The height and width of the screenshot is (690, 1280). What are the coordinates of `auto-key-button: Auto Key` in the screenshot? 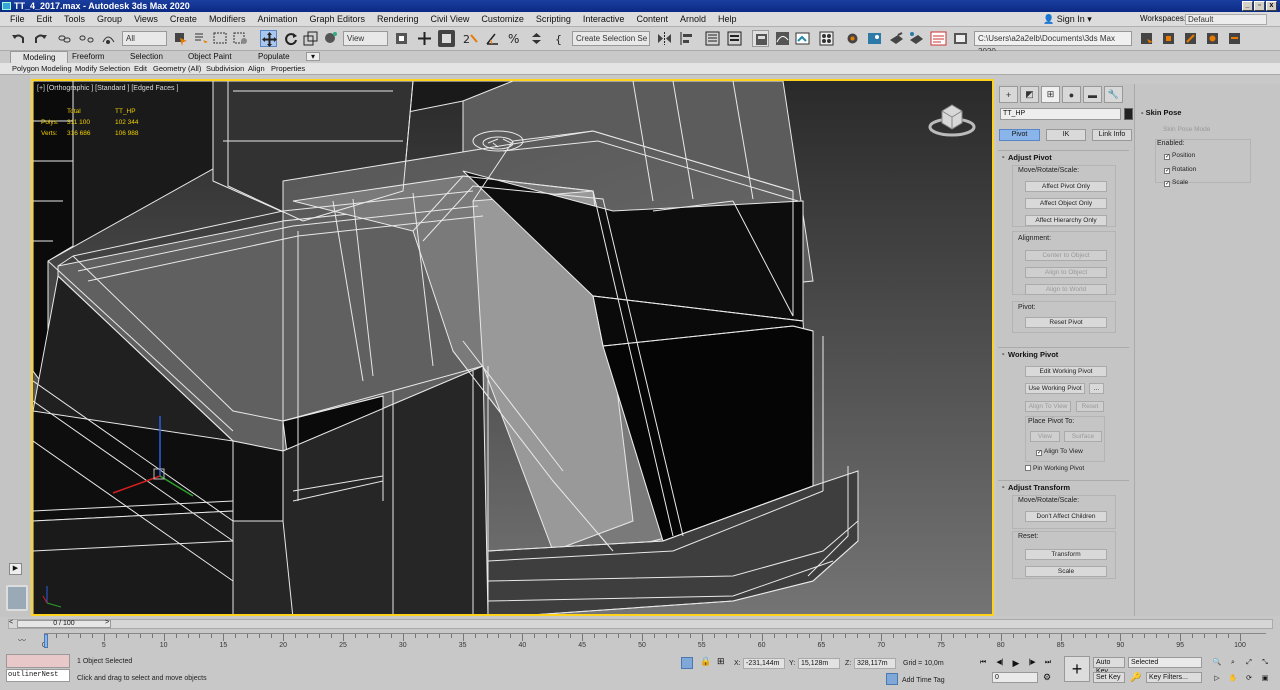 It's located at (1109, 666).